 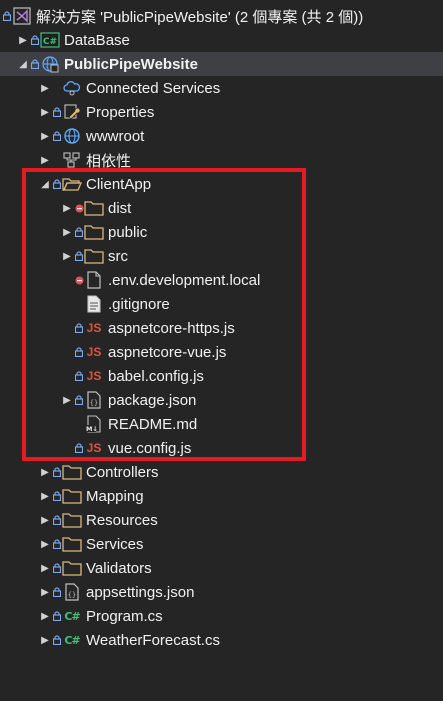 What do you see at coordinates (167, 352) in the screenshot?
I see `tree-label-aspnetcore-vue: aspnetcore-vue.js` at bounding box center [167, 352].